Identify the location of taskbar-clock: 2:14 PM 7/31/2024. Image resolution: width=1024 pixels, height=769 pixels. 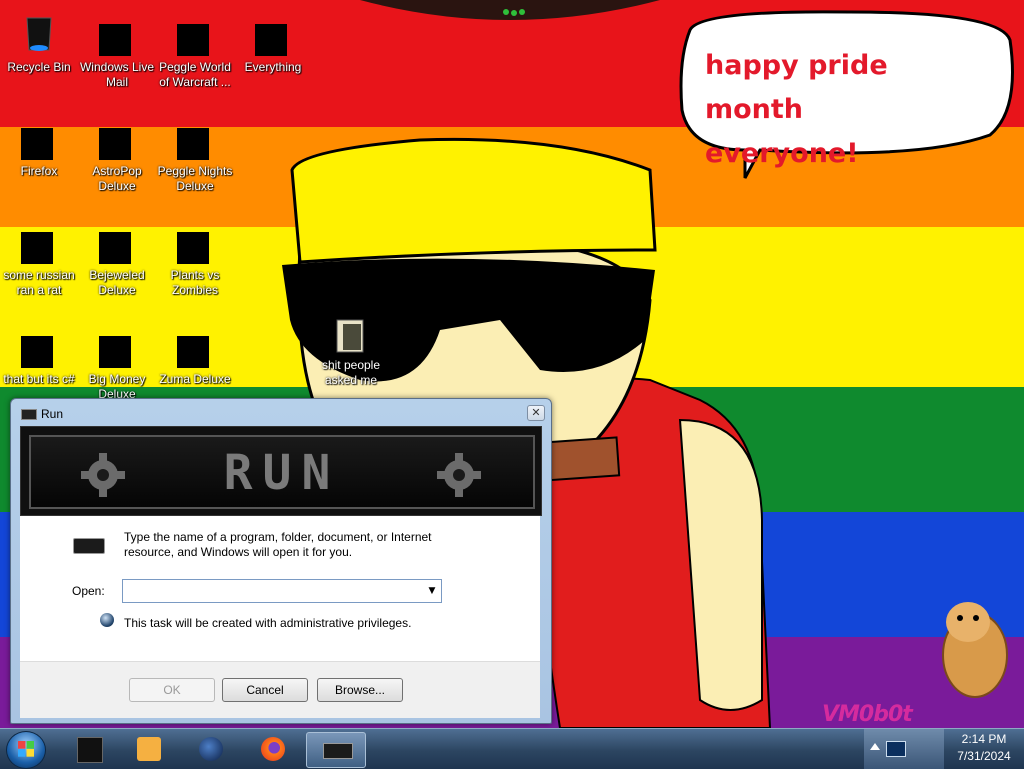
(984, 748).